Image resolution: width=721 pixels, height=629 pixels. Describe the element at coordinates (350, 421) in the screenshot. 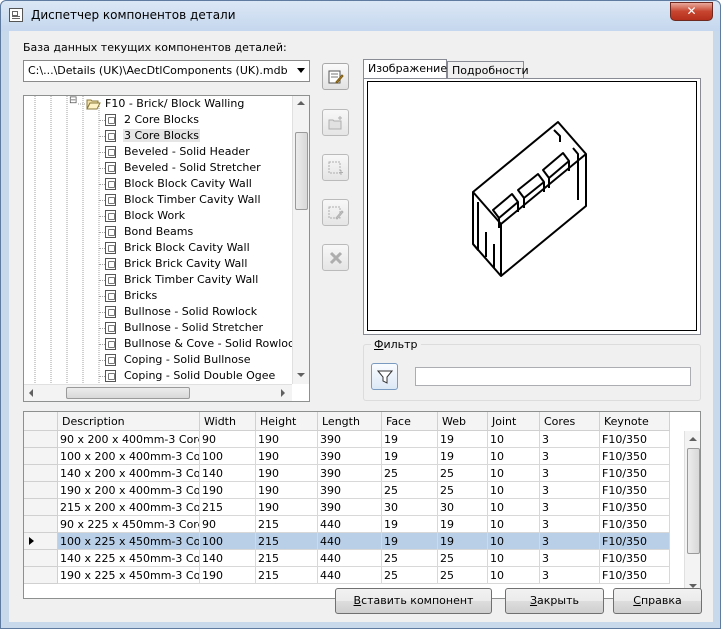

I see `column-header: Length` at that location.